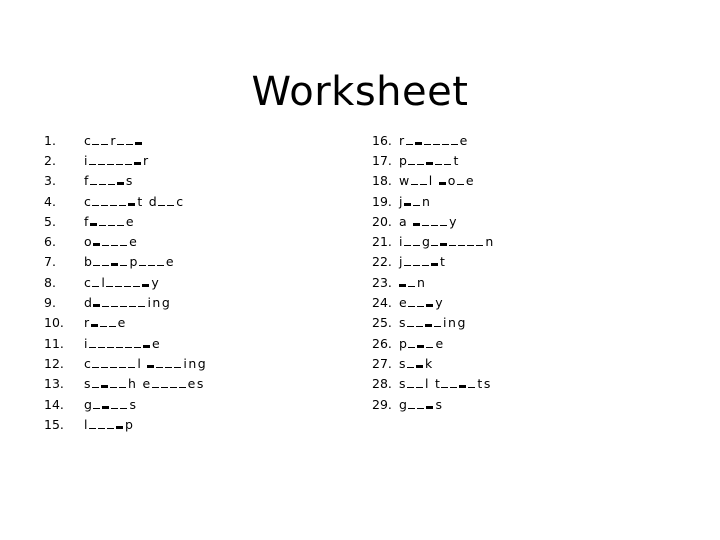  Describe the element at coordinates (489, 242) in the screenshot. I see `given-letter: n` at that location.